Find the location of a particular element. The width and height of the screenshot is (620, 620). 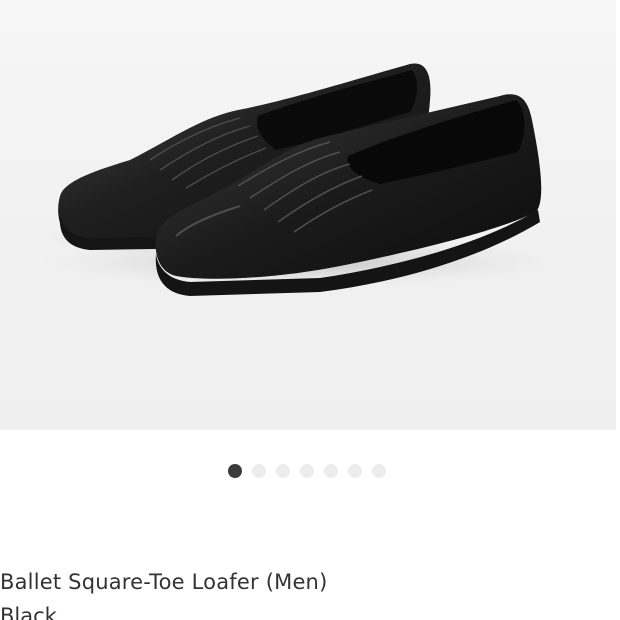

image-carousel-indicator is located at coordinates (307, 471).